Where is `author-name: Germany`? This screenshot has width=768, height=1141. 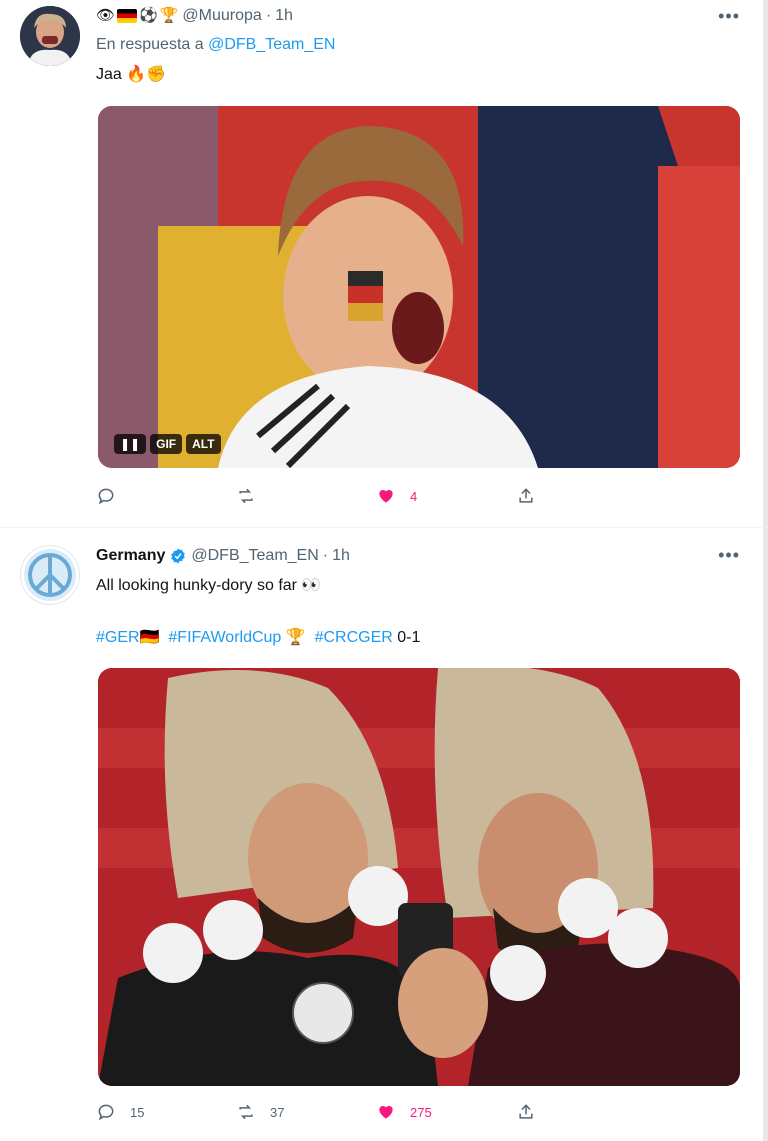 author-name: Germany is located at coordinates (130, 556).